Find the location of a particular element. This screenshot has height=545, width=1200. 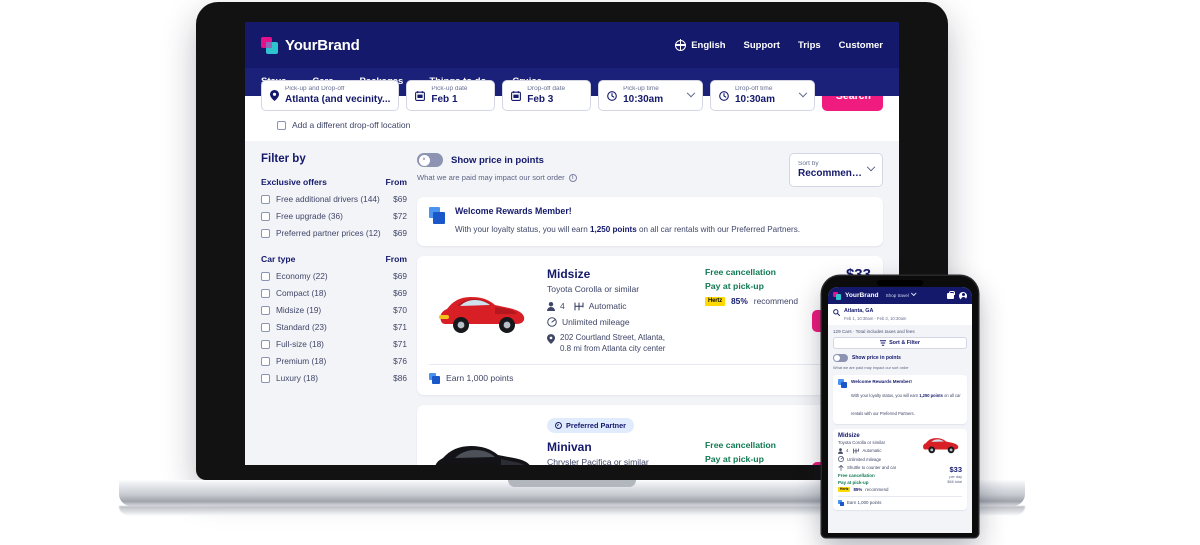

dropoff-time-label: Drop-off time is located at coordinates (753, 89).